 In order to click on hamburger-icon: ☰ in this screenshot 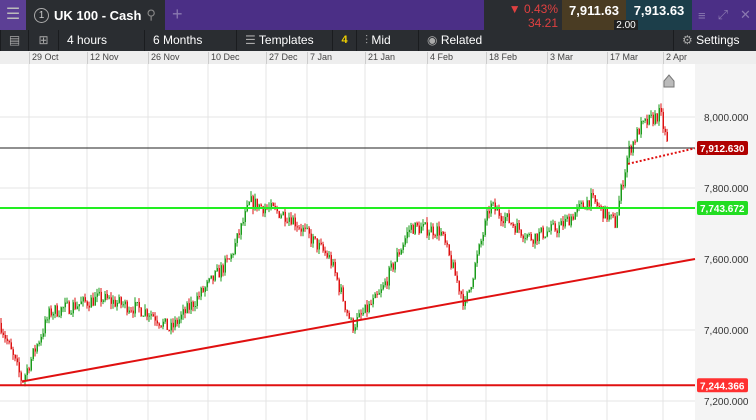, I will do `click(13, 15)`.